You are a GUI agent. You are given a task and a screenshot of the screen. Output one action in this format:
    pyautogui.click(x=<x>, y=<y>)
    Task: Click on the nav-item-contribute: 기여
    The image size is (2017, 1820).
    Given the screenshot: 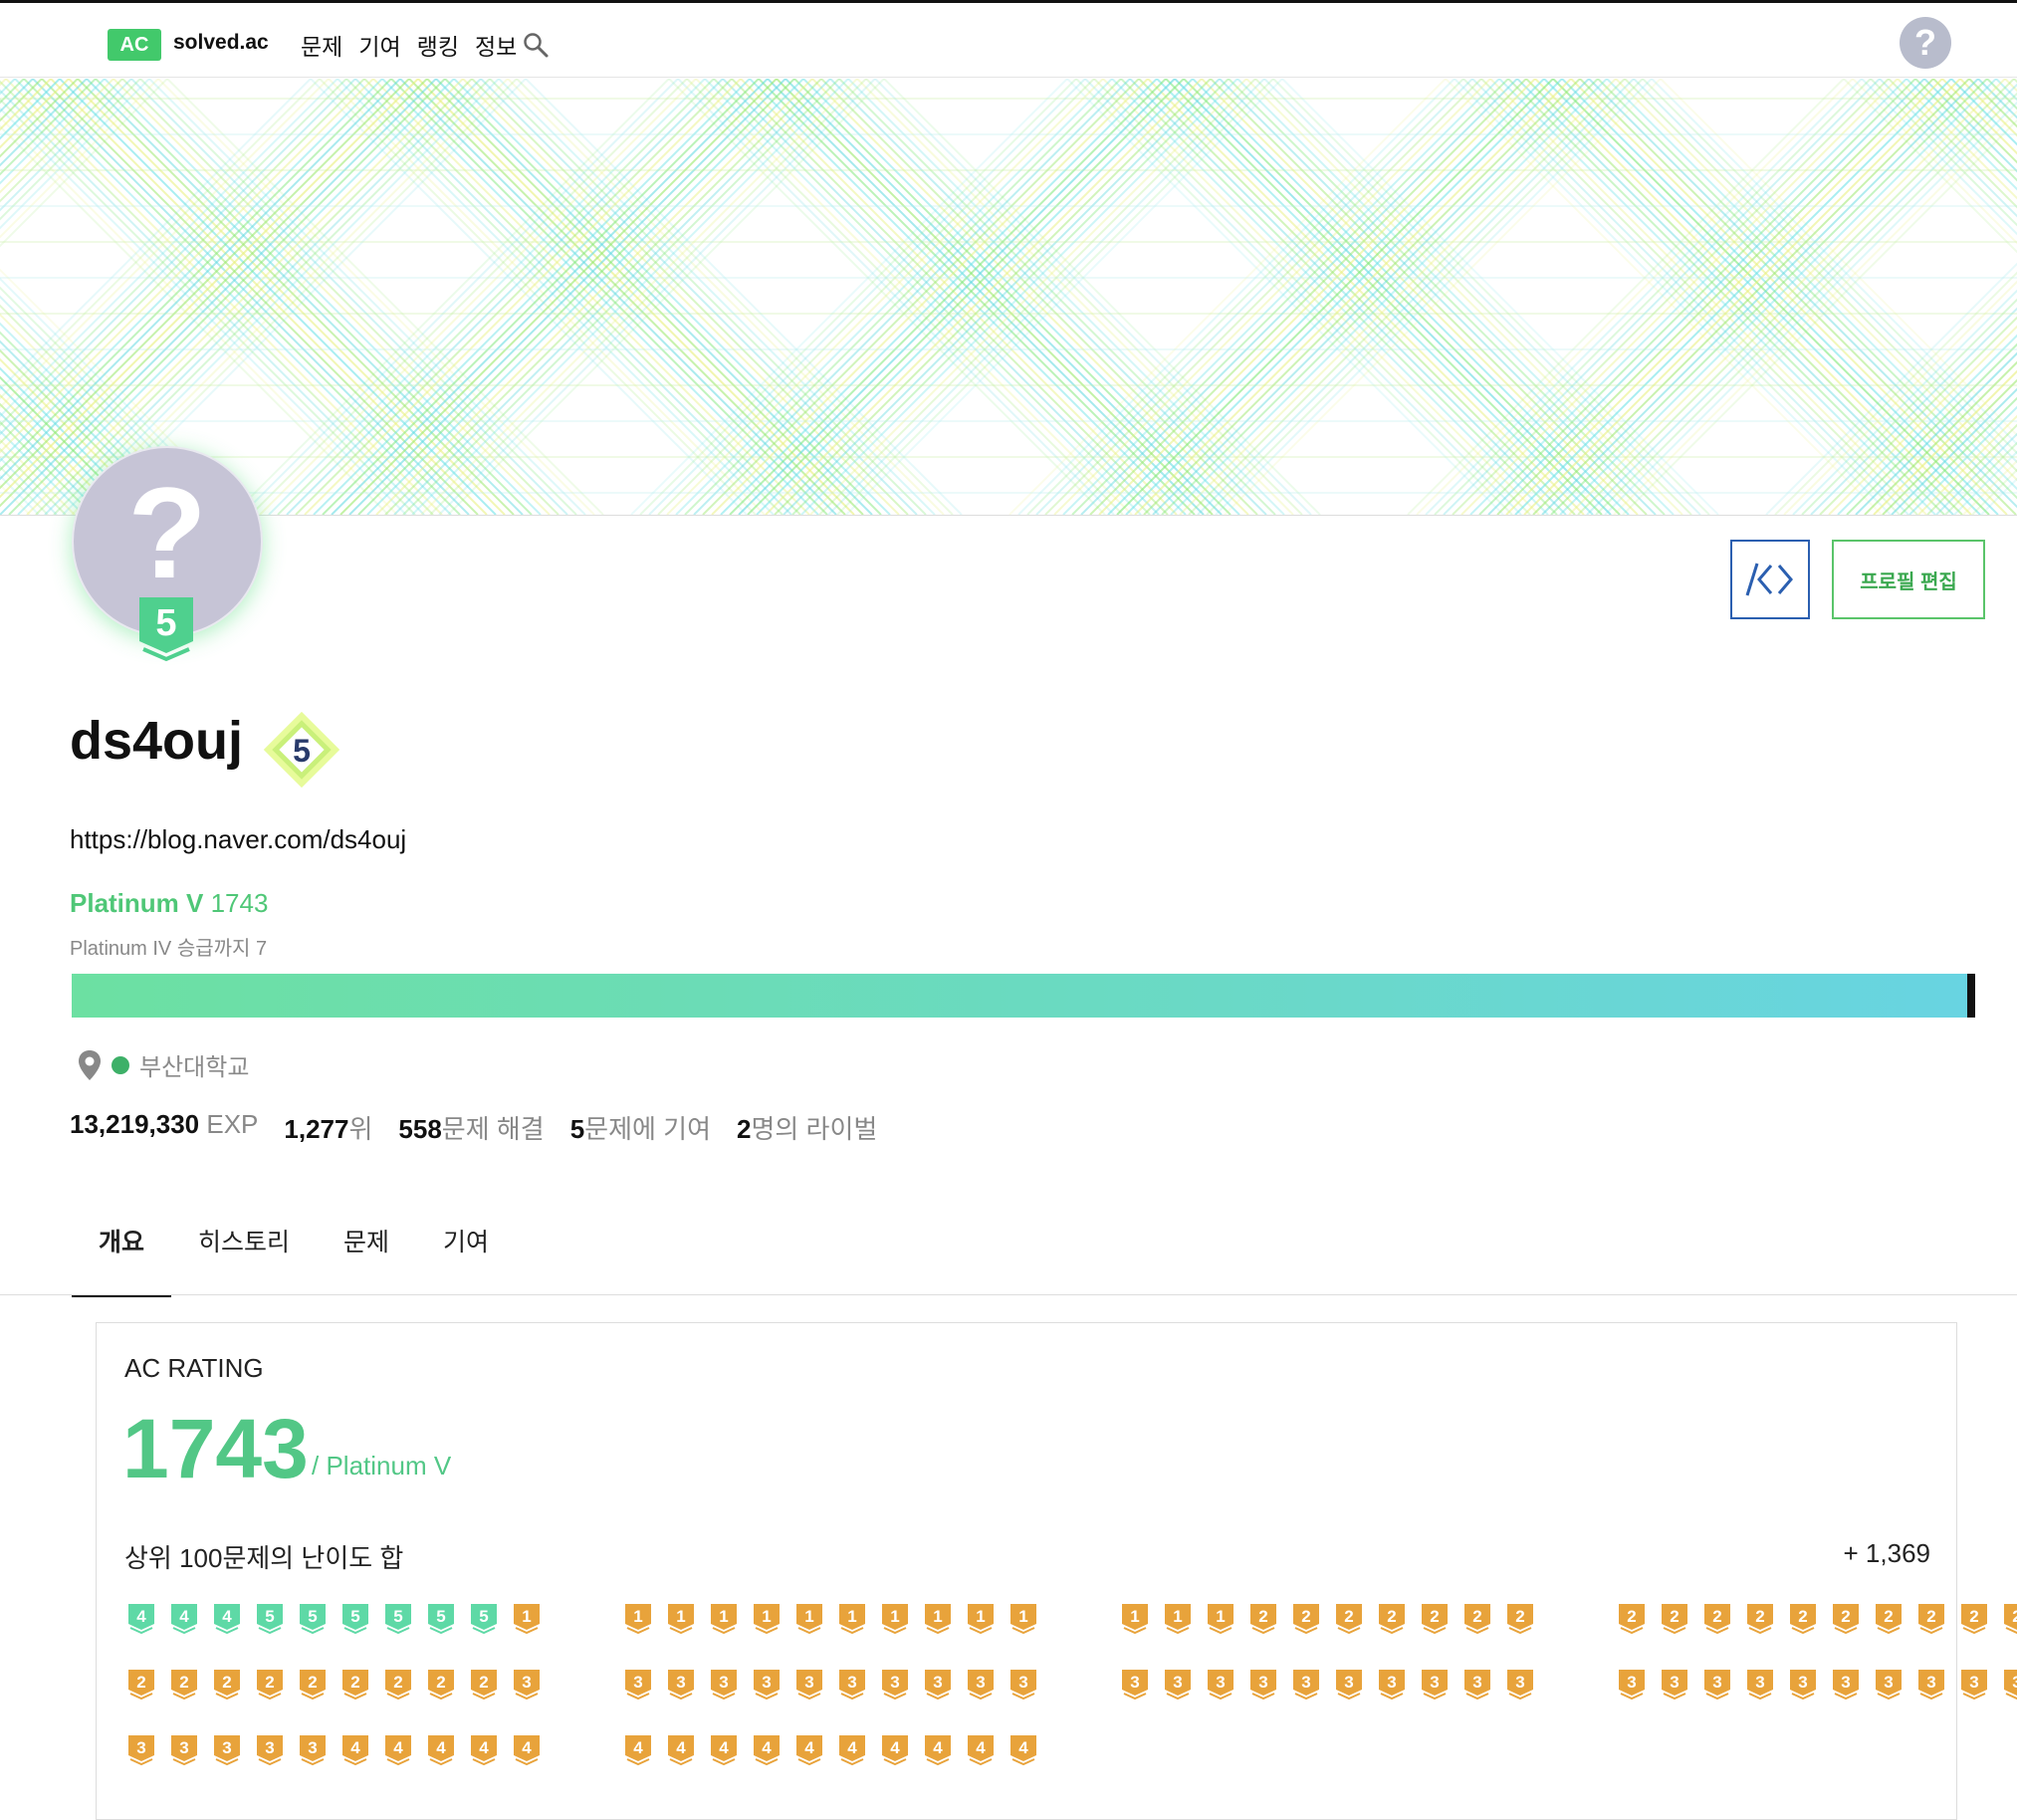 What is the action you would take?
    pyautogui.click(x=379, y=45)
    